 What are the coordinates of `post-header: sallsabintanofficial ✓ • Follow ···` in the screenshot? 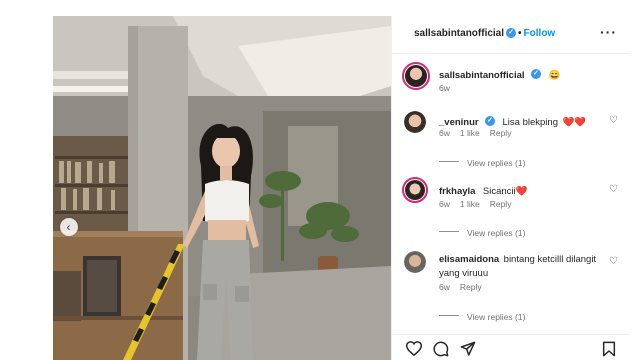 It's located at (511, 35).